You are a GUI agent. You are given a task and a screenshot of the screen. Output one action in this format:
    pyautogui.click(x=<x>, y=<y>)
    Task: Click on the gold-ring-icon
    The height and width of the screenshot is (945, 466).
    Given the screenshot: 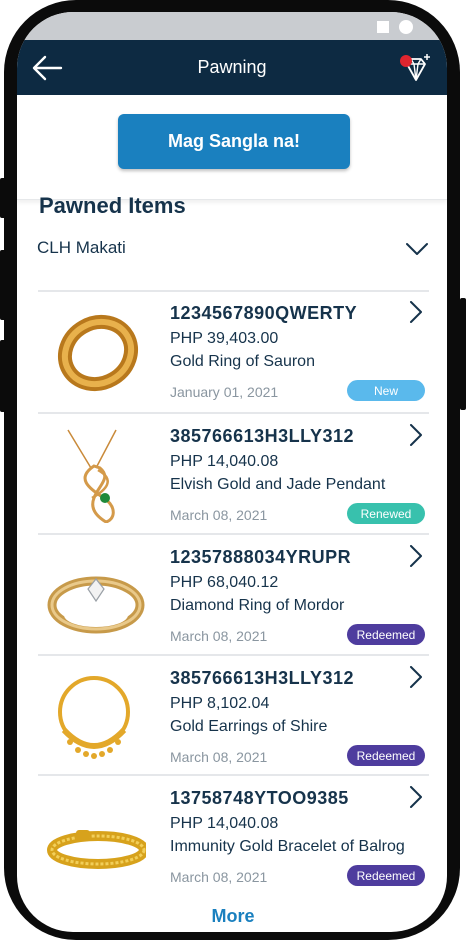 What is the action you would take?
    pyautogui.click(x=98, y=353)
    